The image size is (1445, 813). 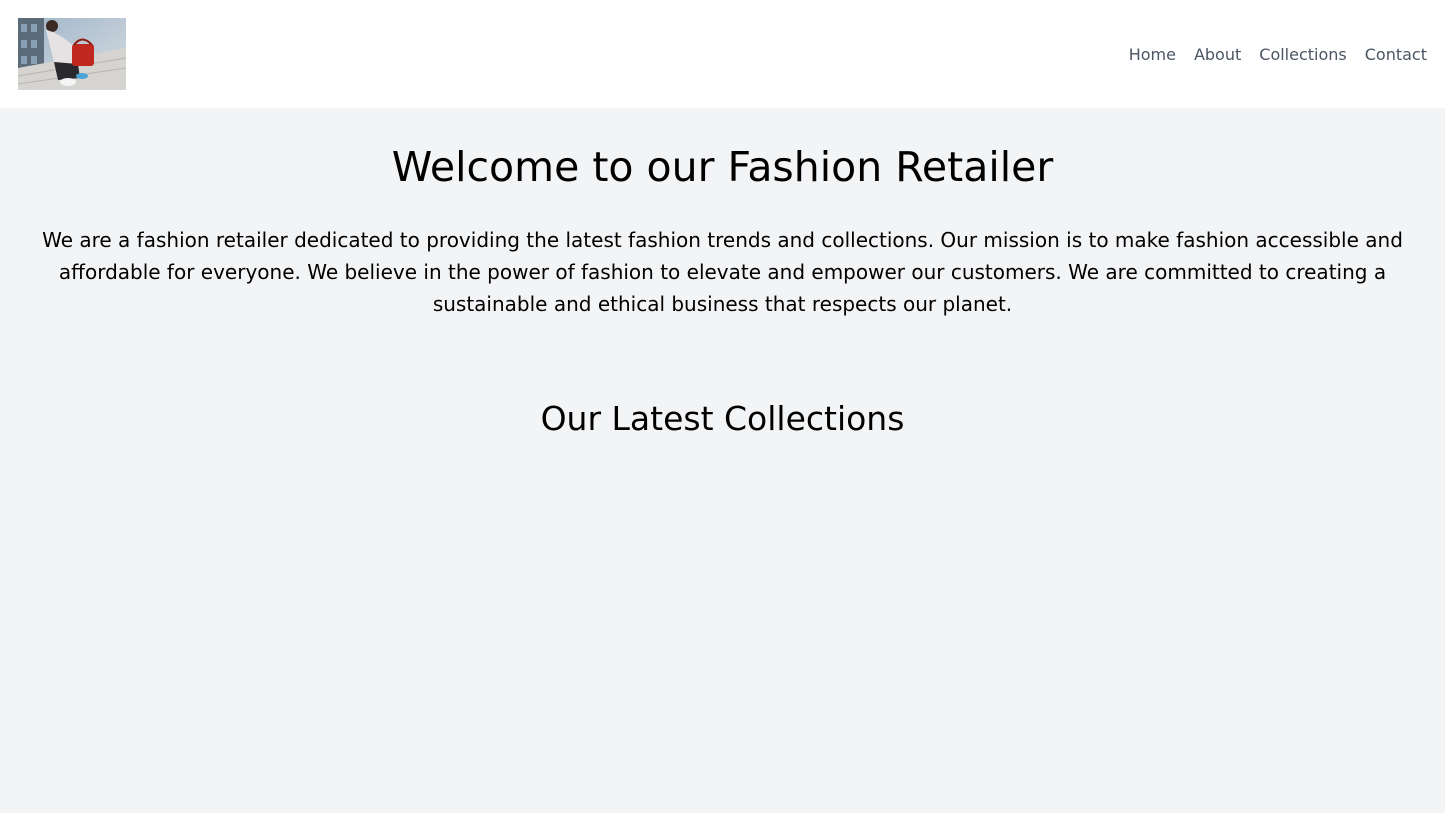 I want to click on logo-image, so click(x=72, y=54).